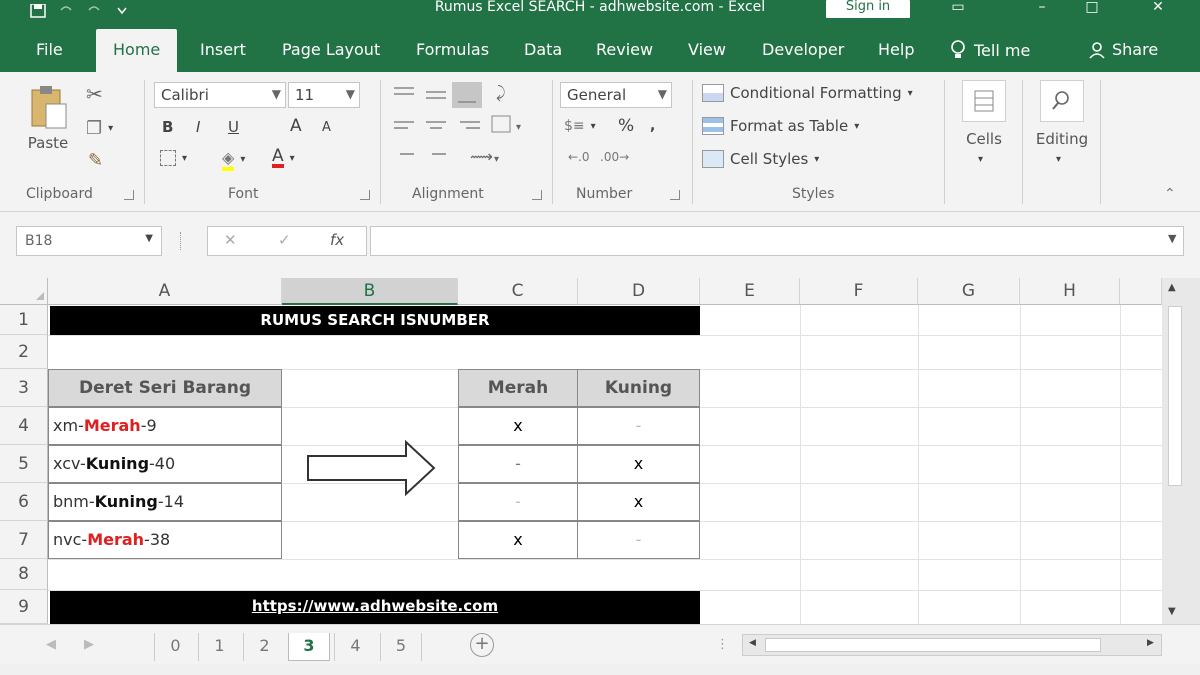 Image resolution: width=1200 pixels, height=675 pixels. What do you see at coordinates (1070, 291) in the screenshot?
I see `column-header-h: H` at bounding box center [1070, 291].